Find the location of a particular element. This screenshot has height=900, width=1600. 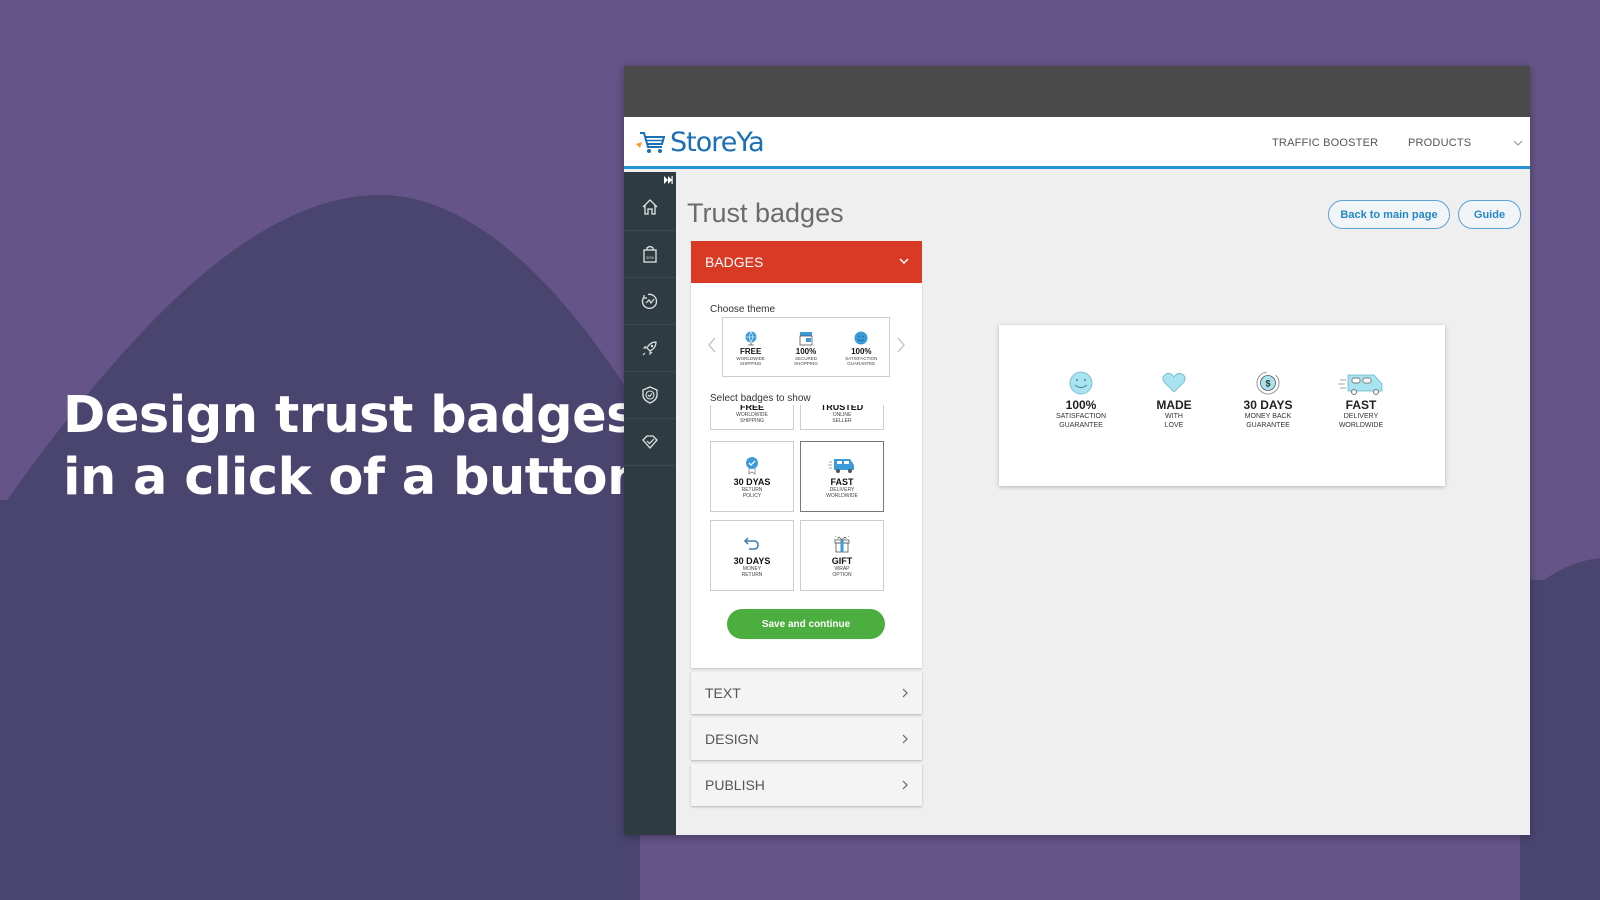

badge-option: GIFT WRAP OPTION is located at coordinates (842, 555).